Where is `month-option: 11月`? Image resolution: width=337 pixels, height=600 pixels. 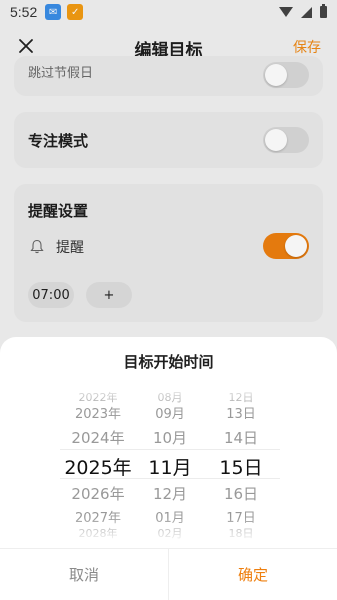 month-option: 11月 is located at coordinates (170, 466).